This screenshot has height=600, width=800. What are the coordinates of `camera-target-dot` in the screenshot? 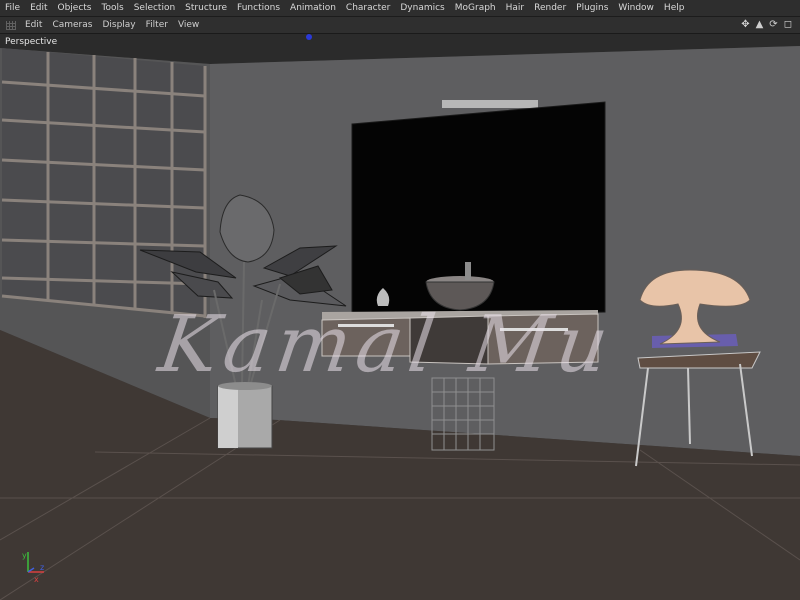 It's located at (309, 37).